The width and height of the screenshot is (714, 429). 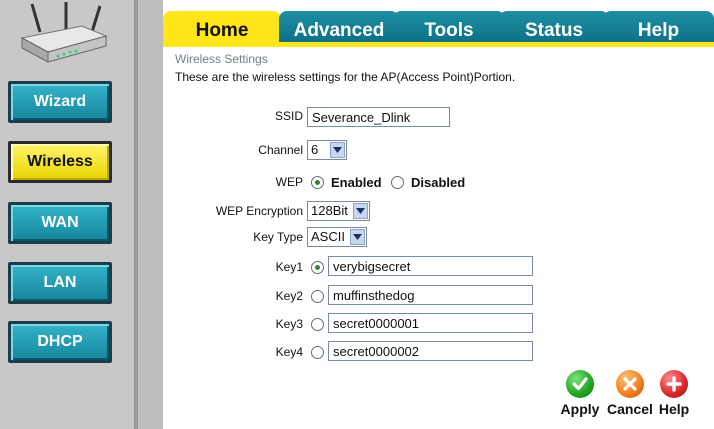 I want to click on cancel-button: Cancel, so click(x=630, y=393).